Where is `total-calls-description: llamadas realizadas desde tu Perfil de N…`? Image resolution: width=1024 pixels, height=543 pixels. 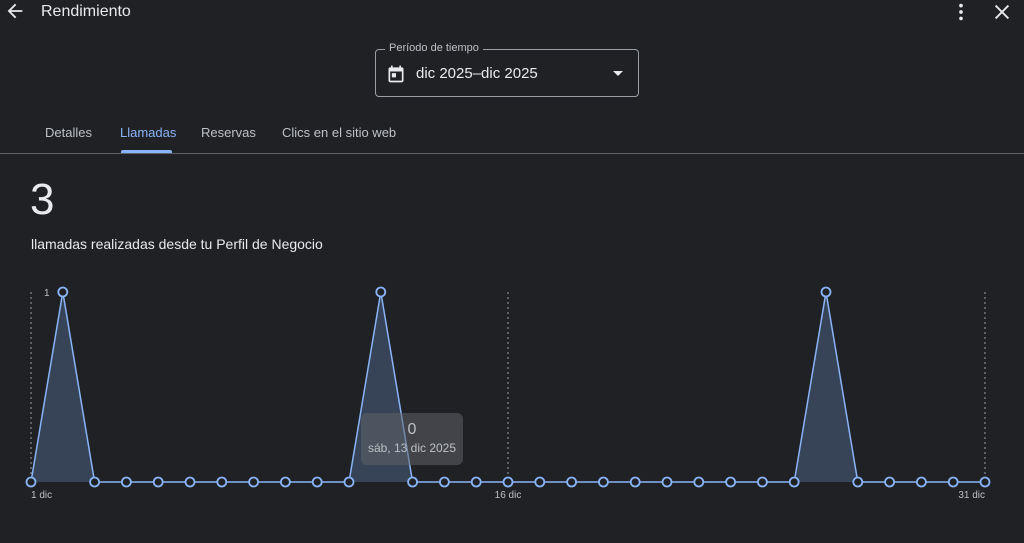 total-calls-description: llamadas realizadas desde tu Perfil de N… is located at coordinates (177, 244).